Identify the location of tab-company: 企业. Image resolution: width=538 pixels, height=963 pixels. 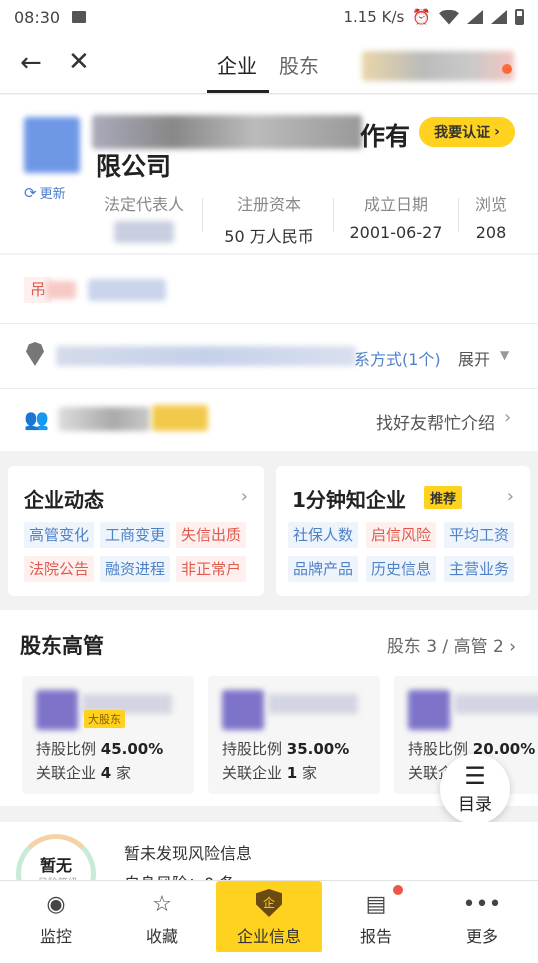
(237, 64).